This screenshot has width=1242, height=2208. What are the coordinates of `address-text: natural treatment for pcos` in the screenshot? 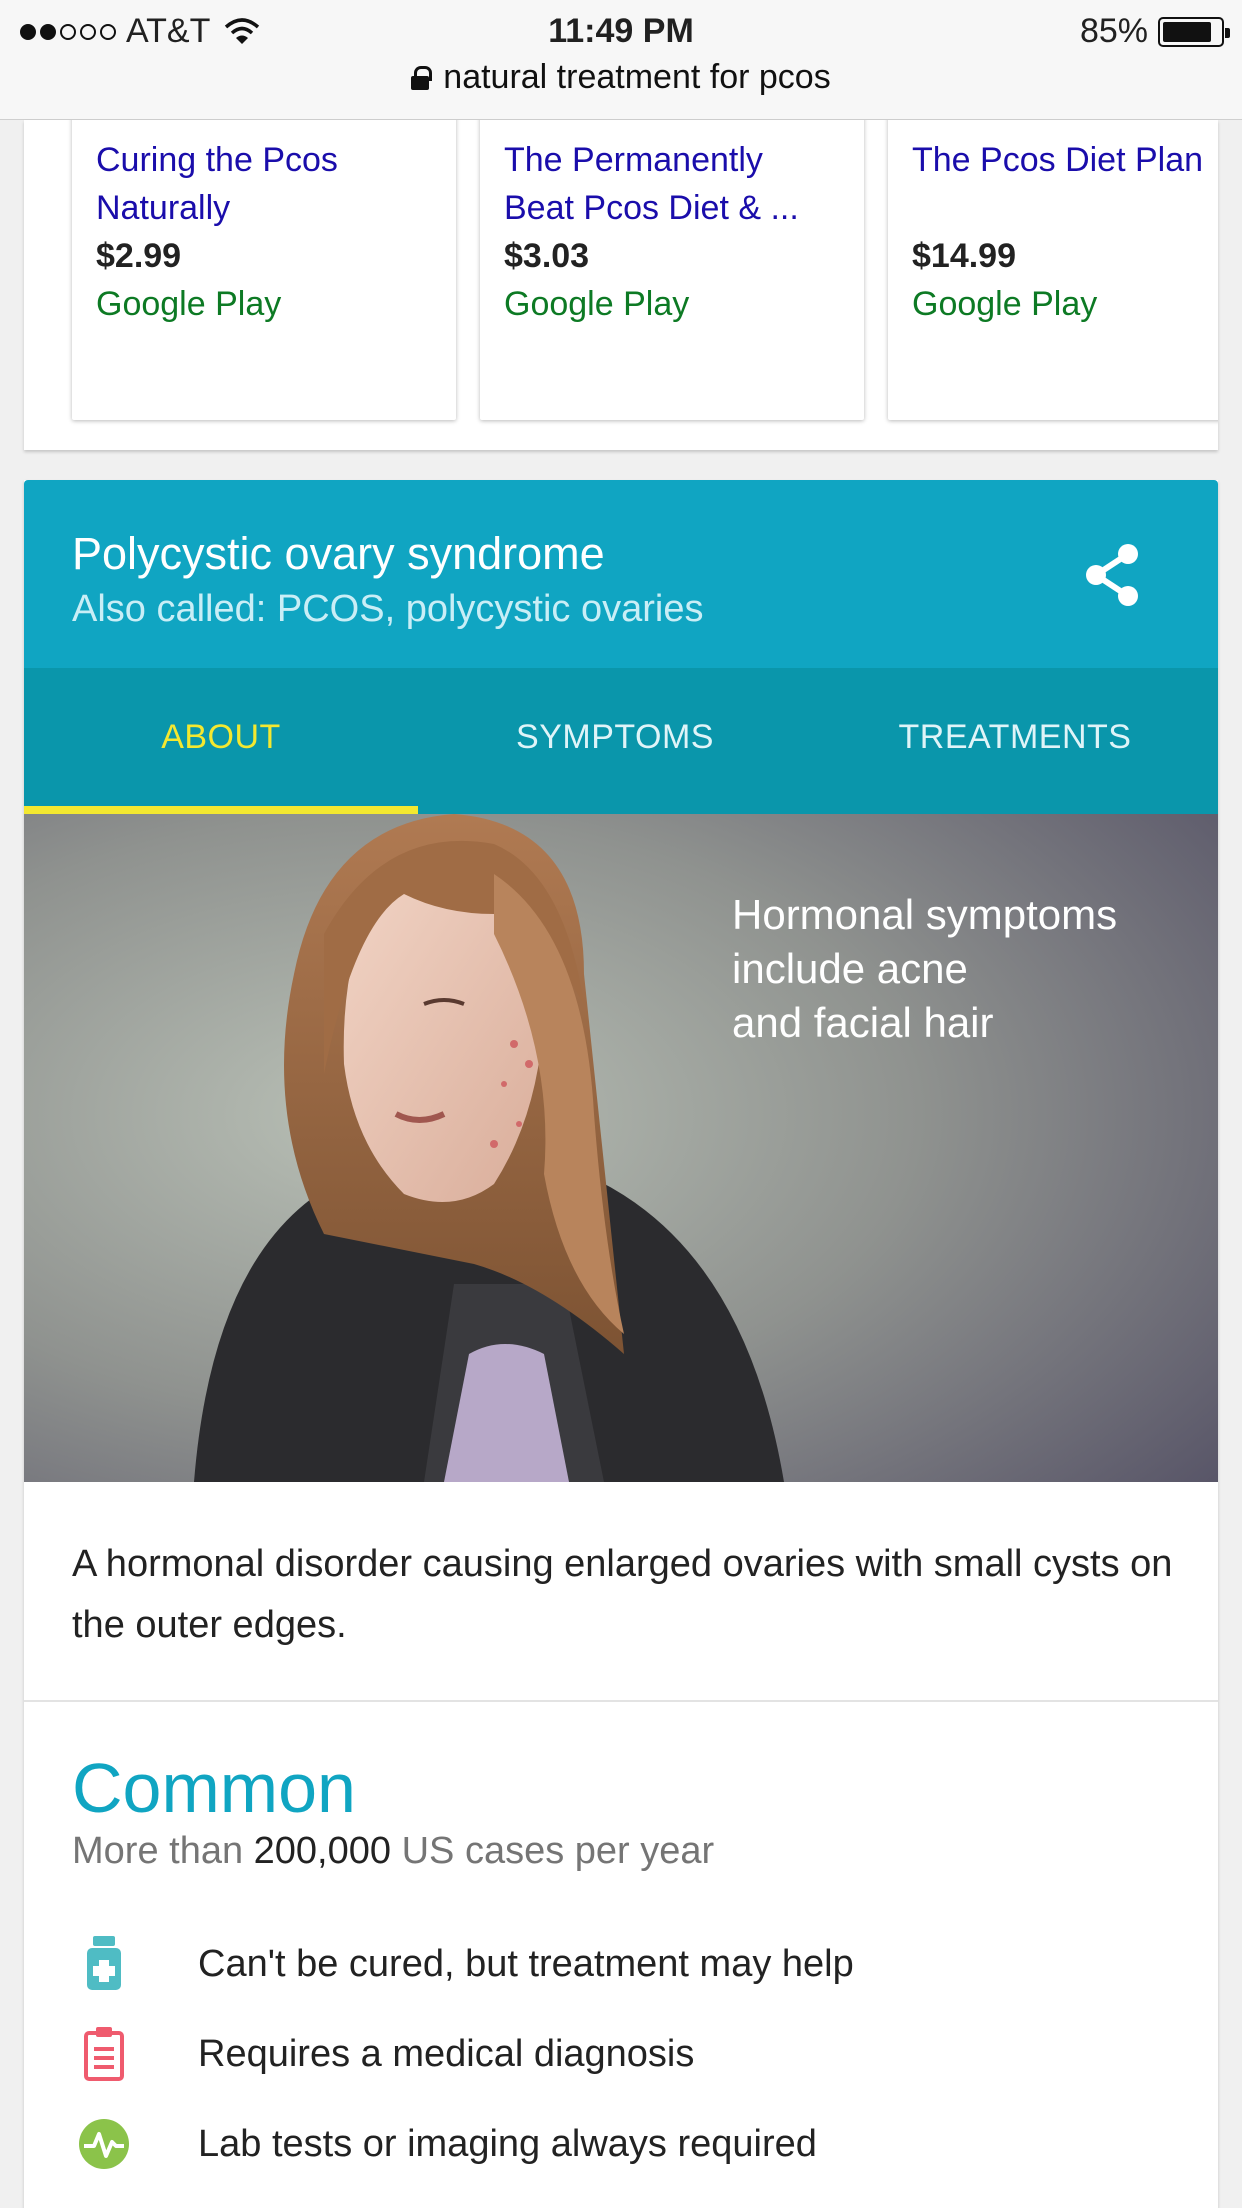 It's located at (637, 77).